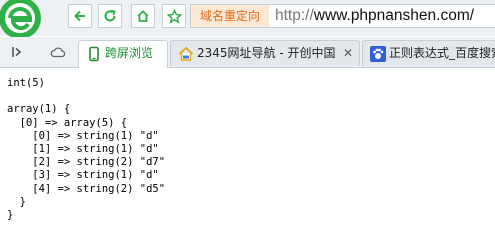  I want to click on paw-icon, so click(378, 54).